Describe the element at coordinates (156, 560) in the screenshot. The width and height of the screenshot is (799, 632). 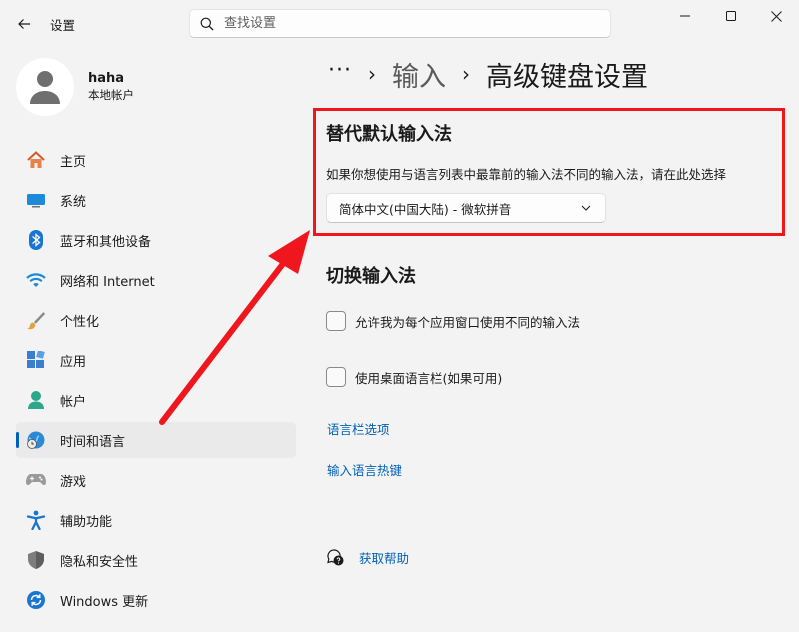
I see `sidebar-item-privacy: 隐私和安全性` at that location.